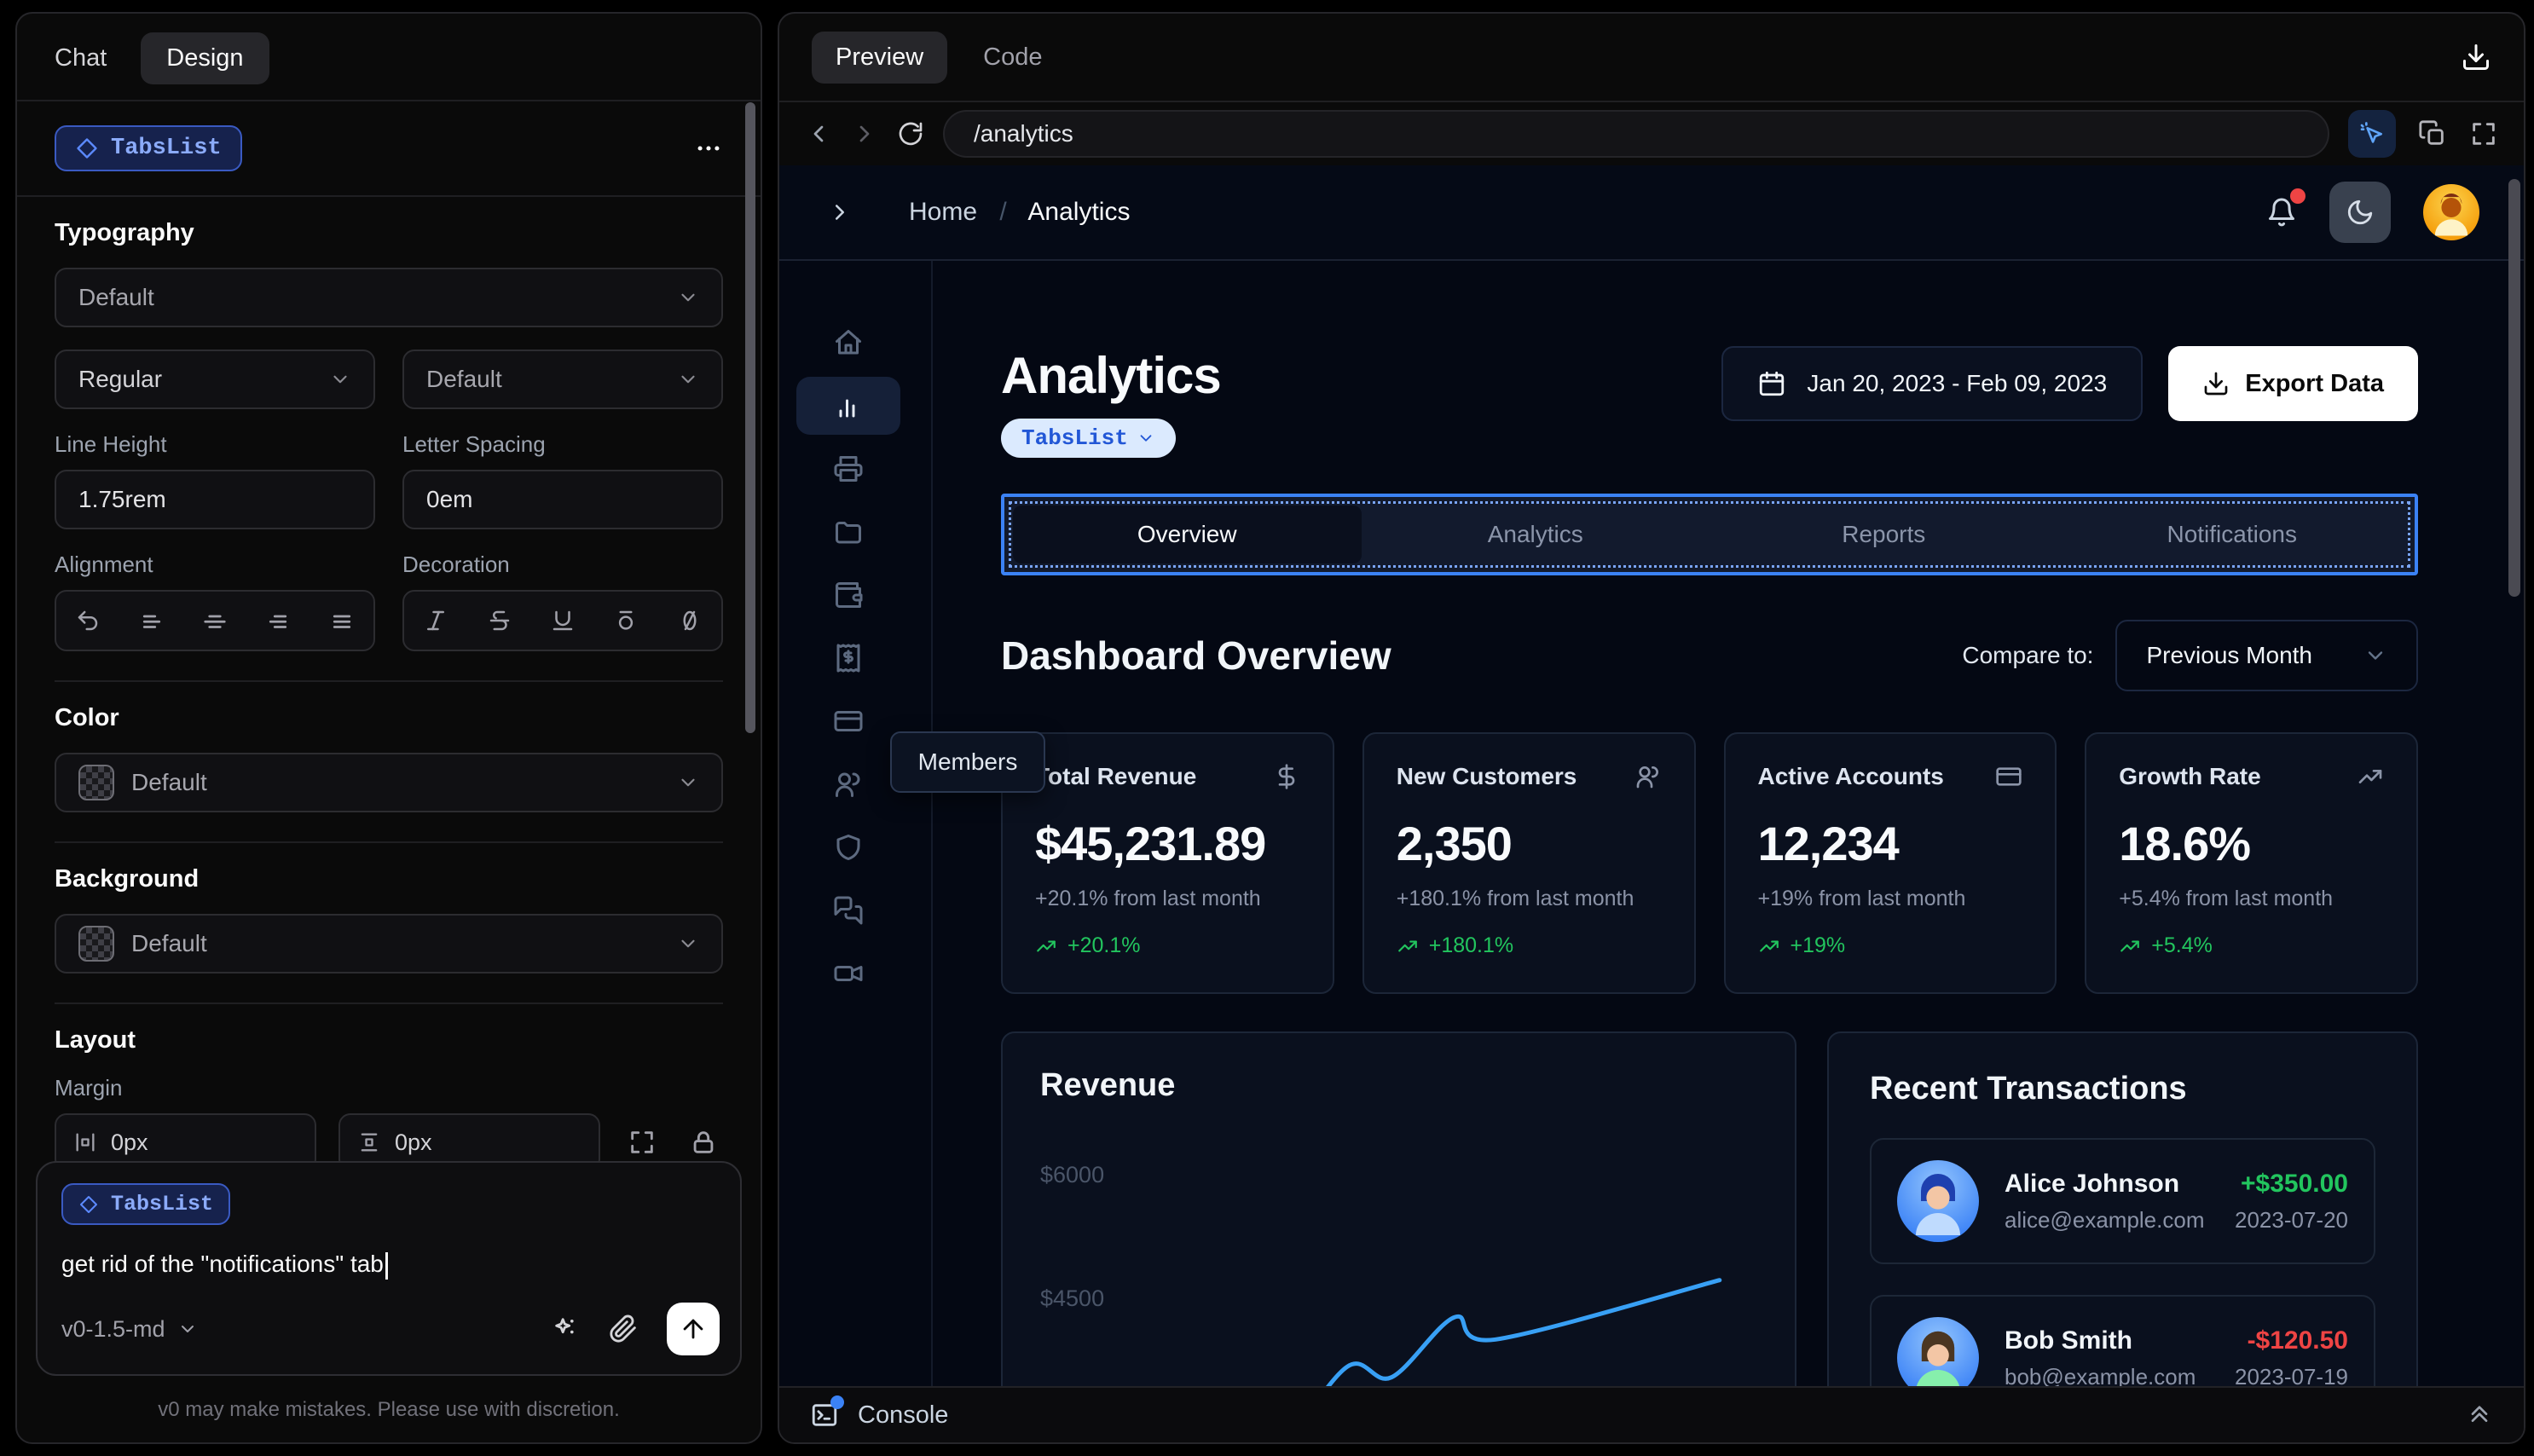 Image resolution: width=2534 pixels, height=1456 pixels. Describe the element at coordinates (626, 620) in the screenshot. I see `overline-icon` at that location.